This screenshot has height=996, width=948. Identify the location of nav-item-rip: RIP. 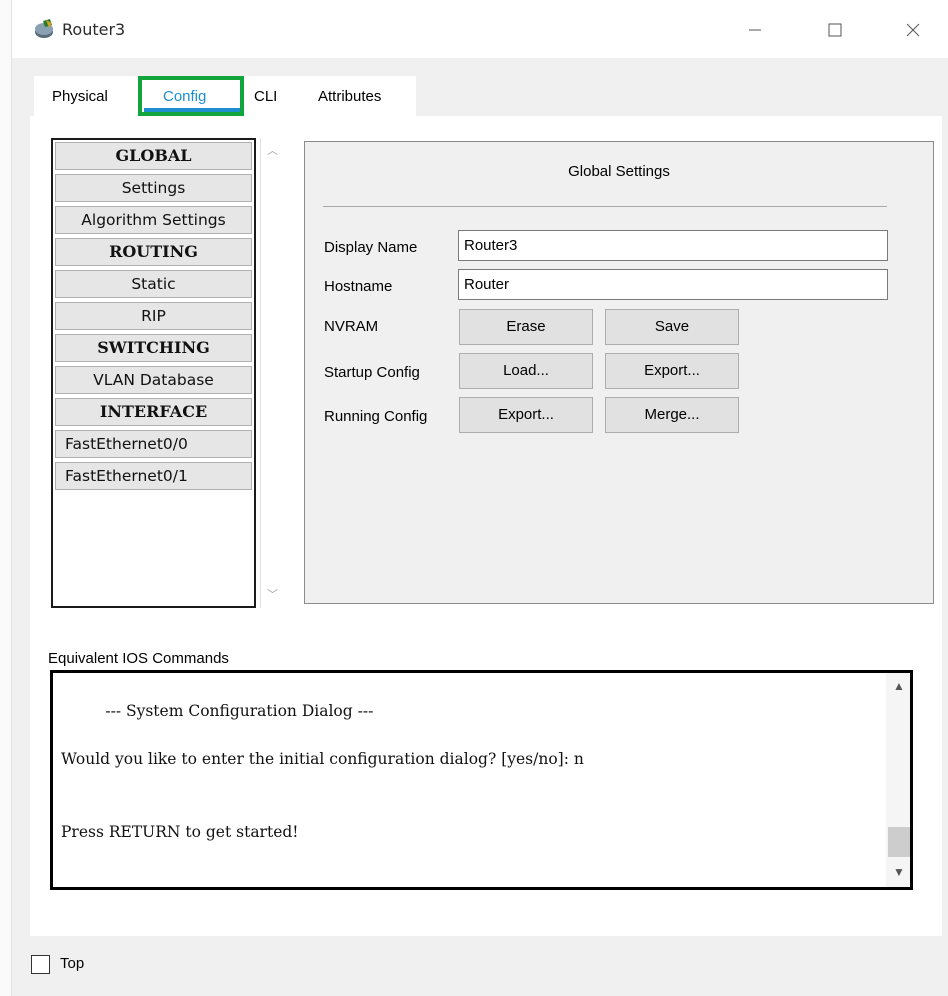
(153, 316).